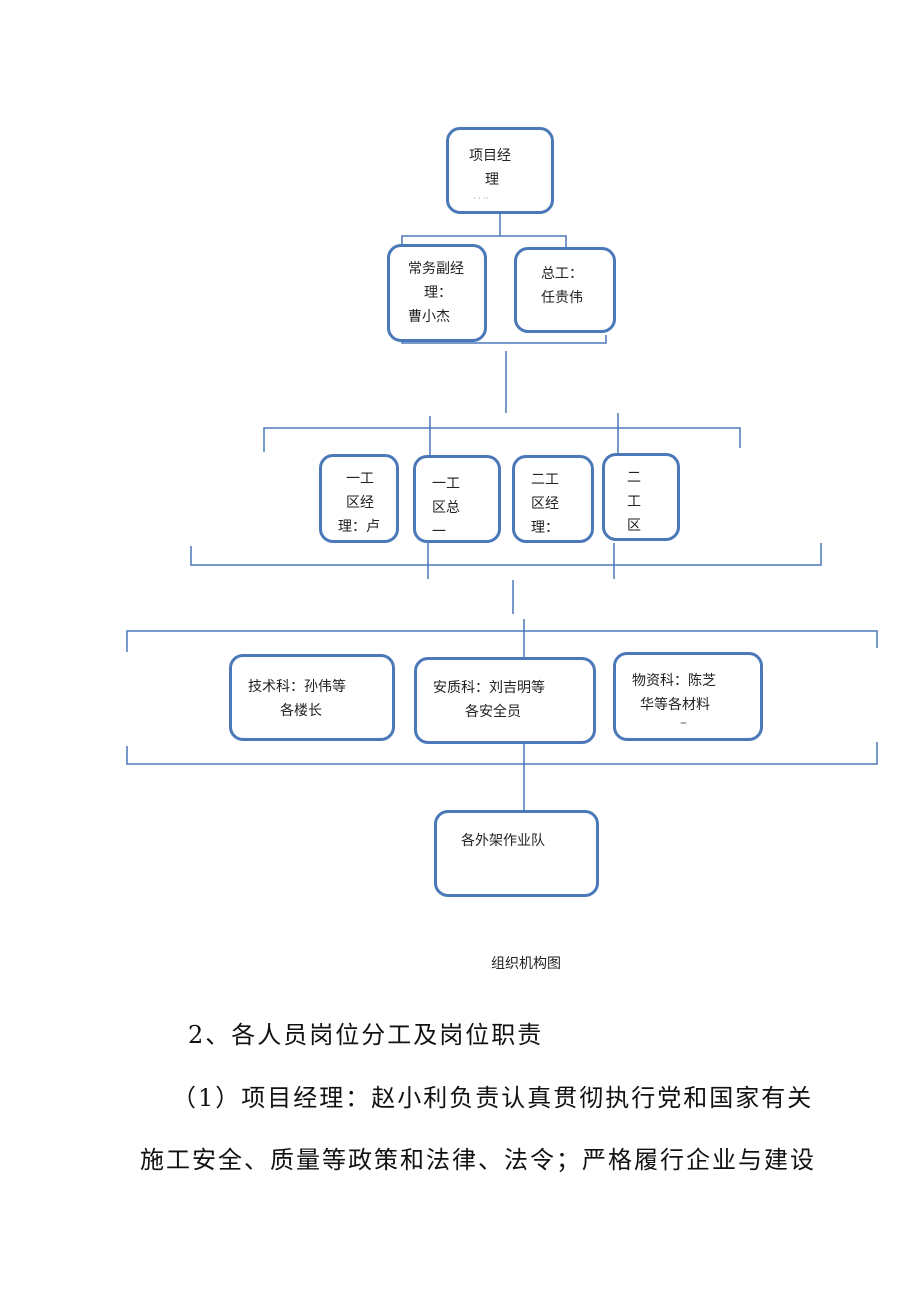 The height and width of the screenshot is (1302, 920). I want to click on paragraph-line: （1）项目经理：赵小利负责认真贯彻执行党和国家有关, so click(493, 1098).